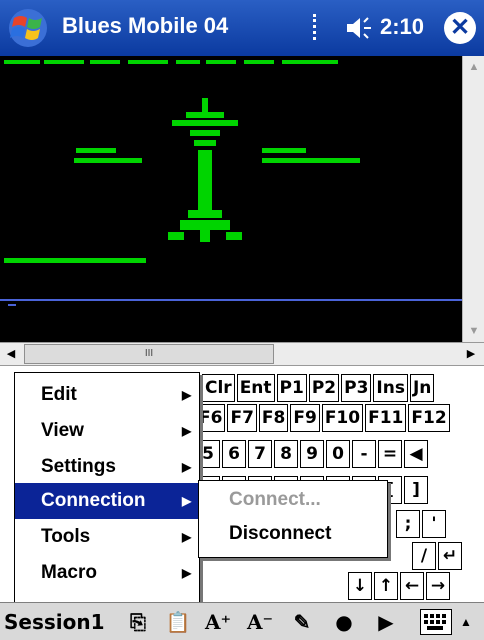  What do you see at coordinates (93, 500) in the screenshot?
I see `menu-item-label: Connection` at bounding box center [93, 500].